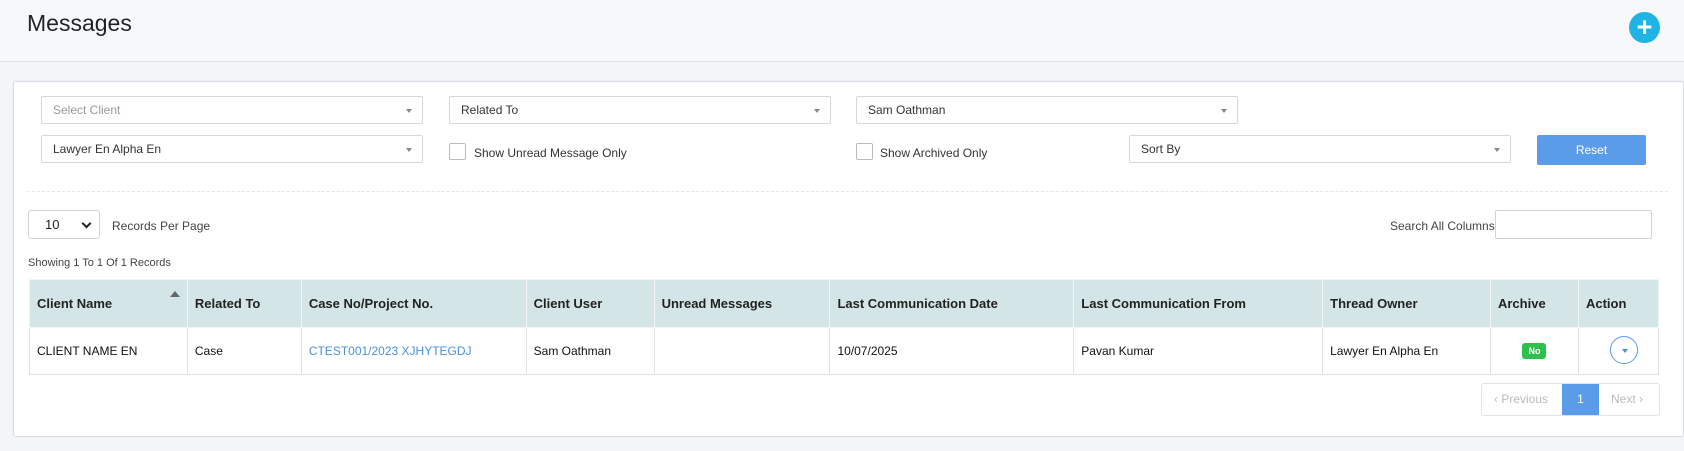 The image size is (1684, 451). I want to click on cell-case-no: CTEST001/2023 XJHYTEGDJ, so click(413, 351).